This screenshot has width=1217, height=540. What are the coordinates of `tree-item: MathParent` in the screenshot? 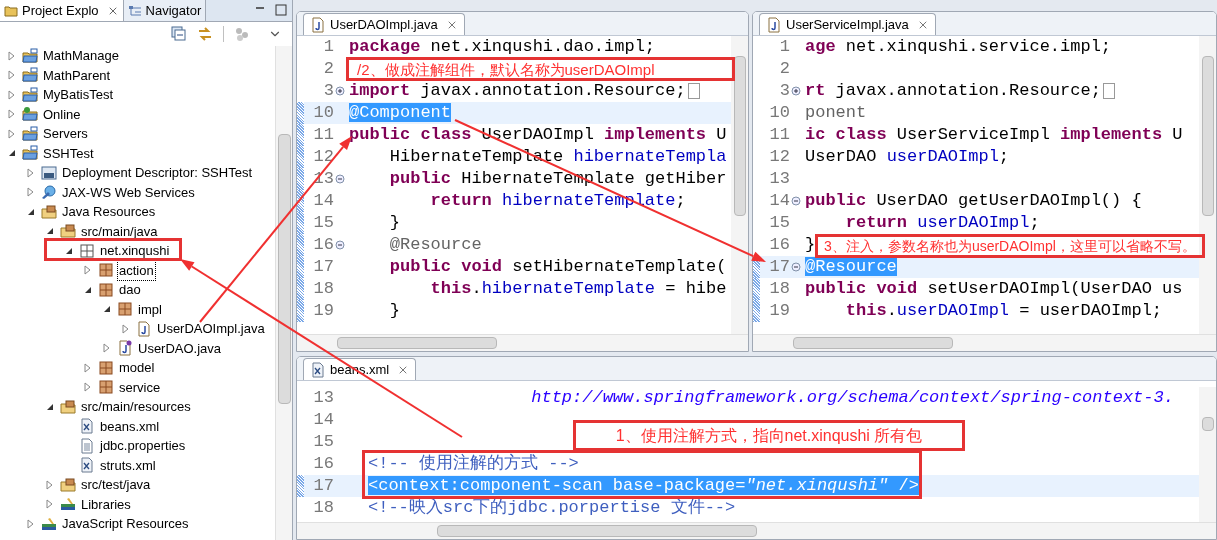 It's located at (77, 75).